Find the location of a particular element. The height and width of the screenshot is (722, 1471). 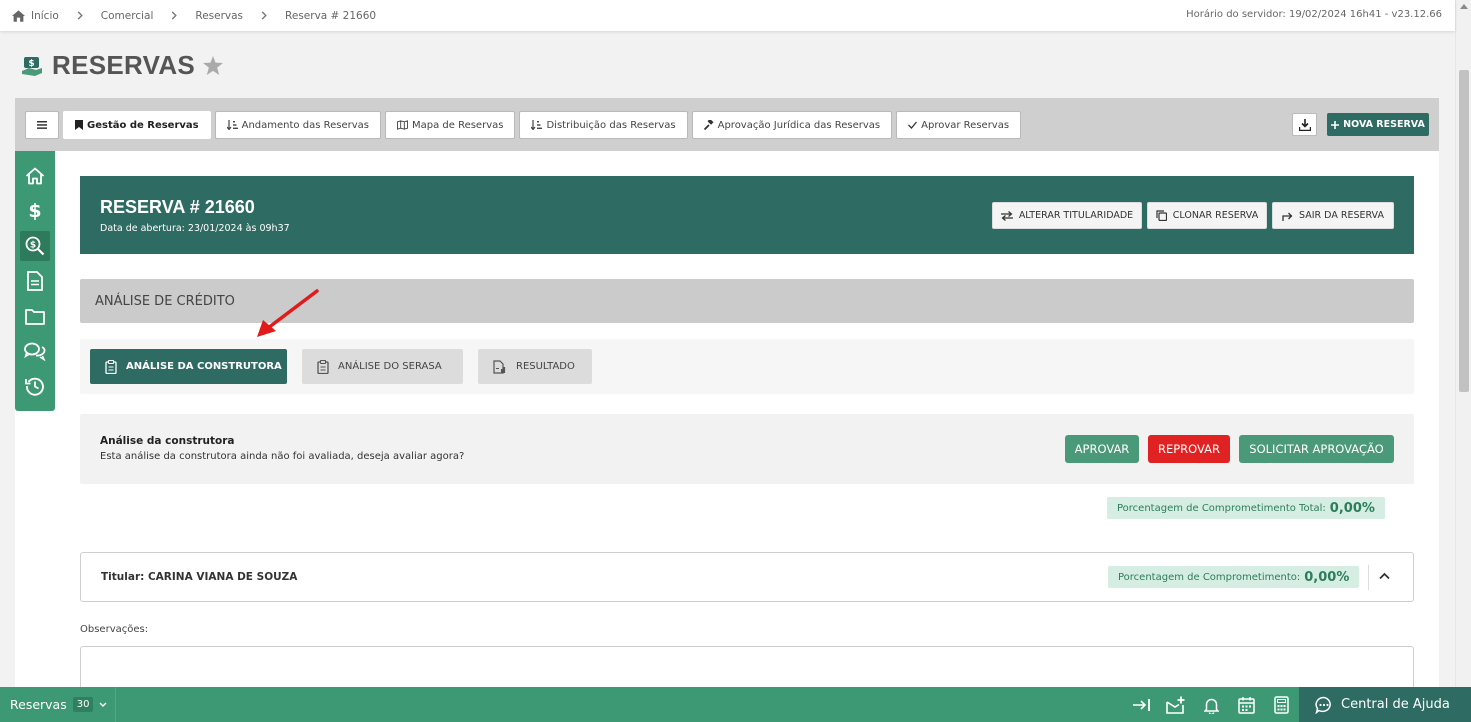

alterar-titularidade-label: ALTERAR TITULARIDADE is located at coordinates (1076, 215).